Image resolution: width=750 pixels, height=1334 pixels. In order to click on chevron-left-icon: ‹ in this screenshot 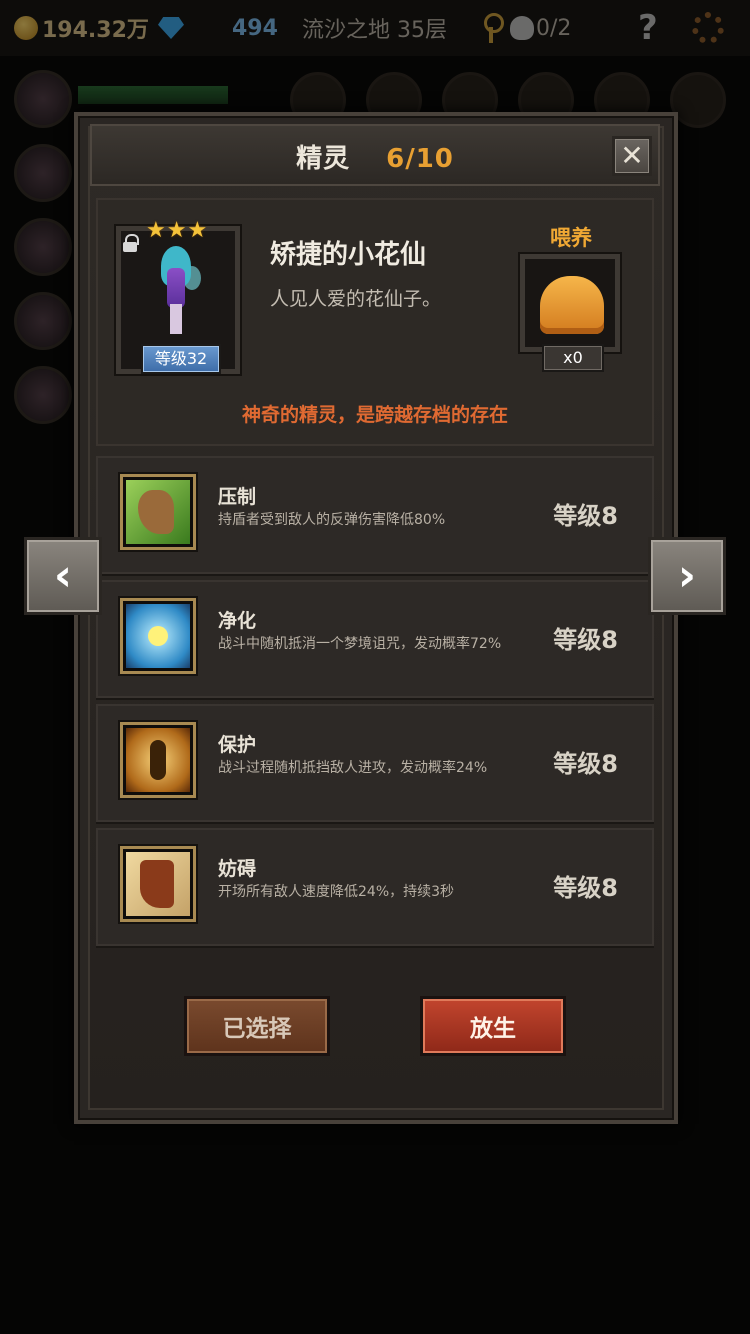, I will do `click(63, 575)`.